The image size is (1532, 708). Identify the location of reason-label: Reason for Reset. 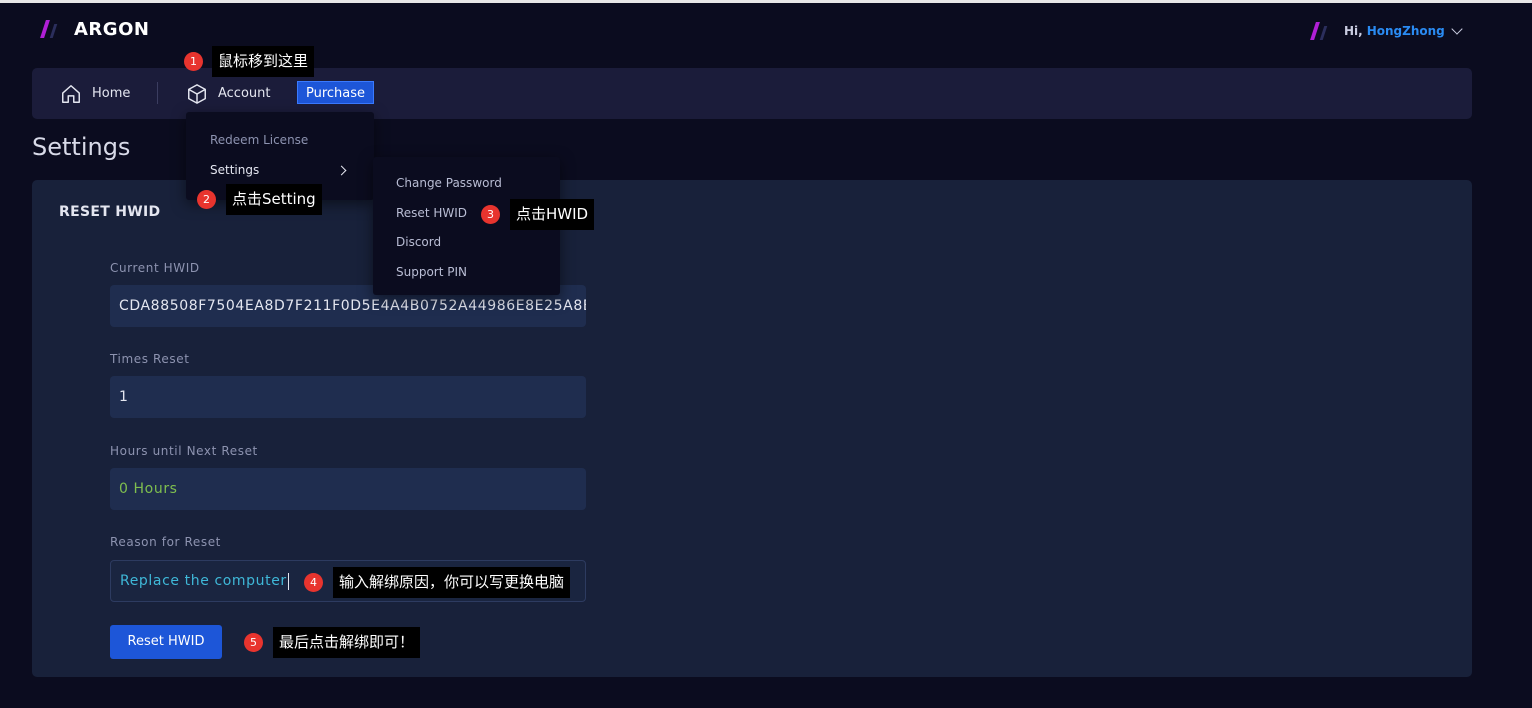
(165, 542).